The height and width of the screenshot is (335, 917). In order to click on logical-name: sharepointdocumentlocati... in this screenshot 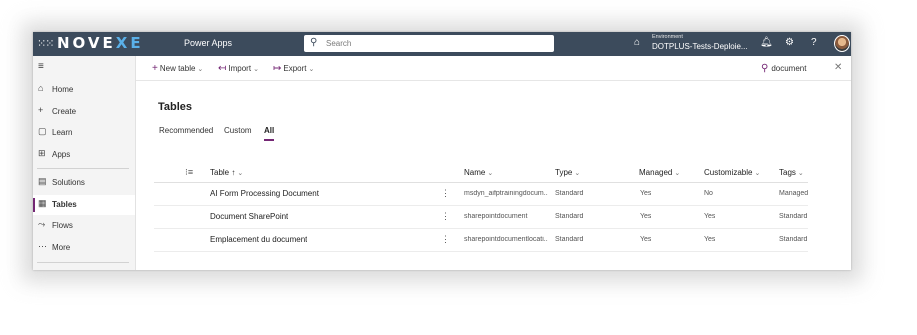, I will do `click(506, 239)`.